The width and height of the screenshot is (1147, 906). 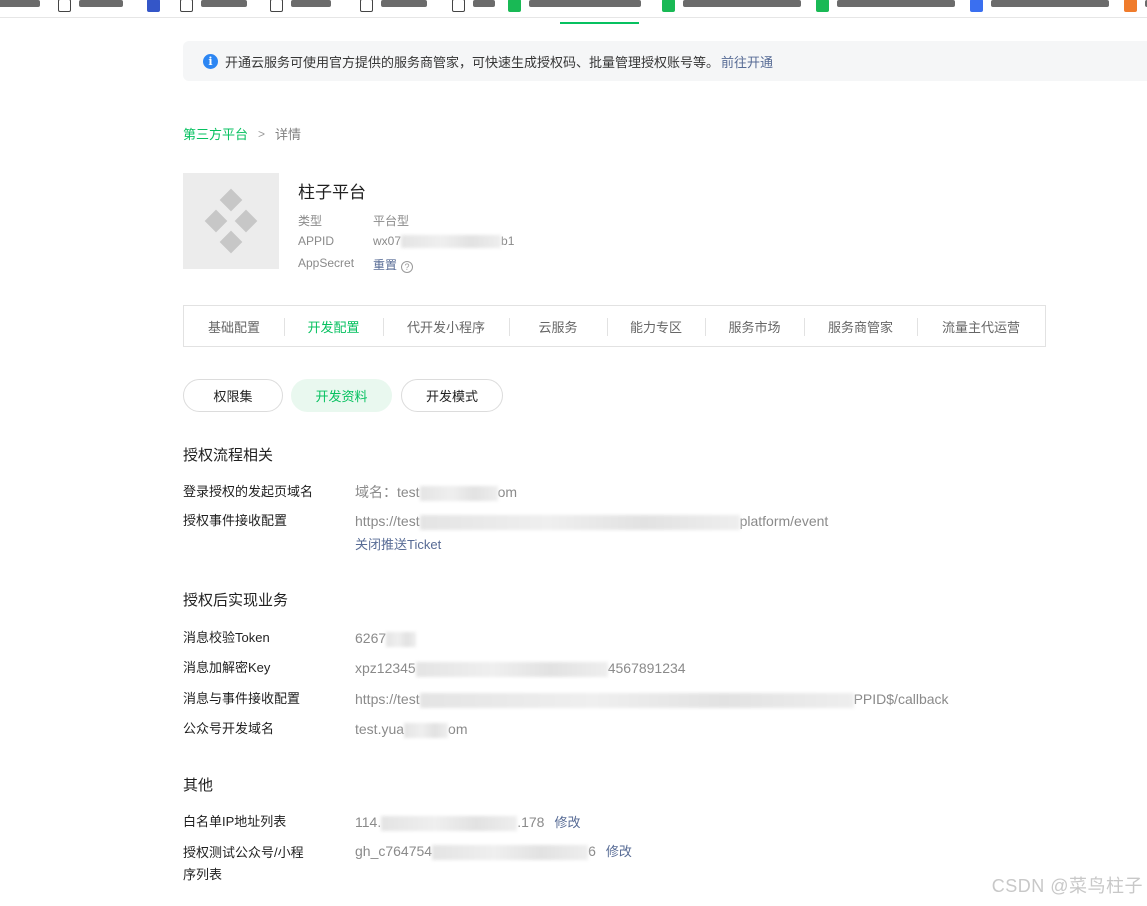 I want to click on dev-domain-suffix: om, so click(x=458, y=729).